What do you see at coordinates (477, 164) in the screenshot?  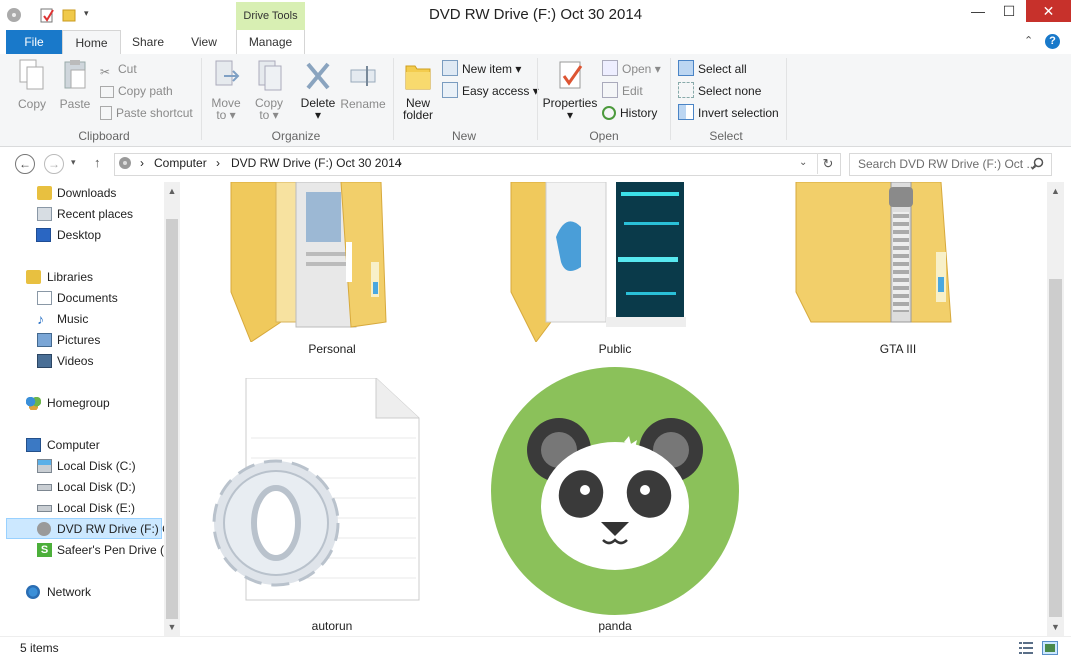 I see `address-bar` at bounding box center [477, 164].